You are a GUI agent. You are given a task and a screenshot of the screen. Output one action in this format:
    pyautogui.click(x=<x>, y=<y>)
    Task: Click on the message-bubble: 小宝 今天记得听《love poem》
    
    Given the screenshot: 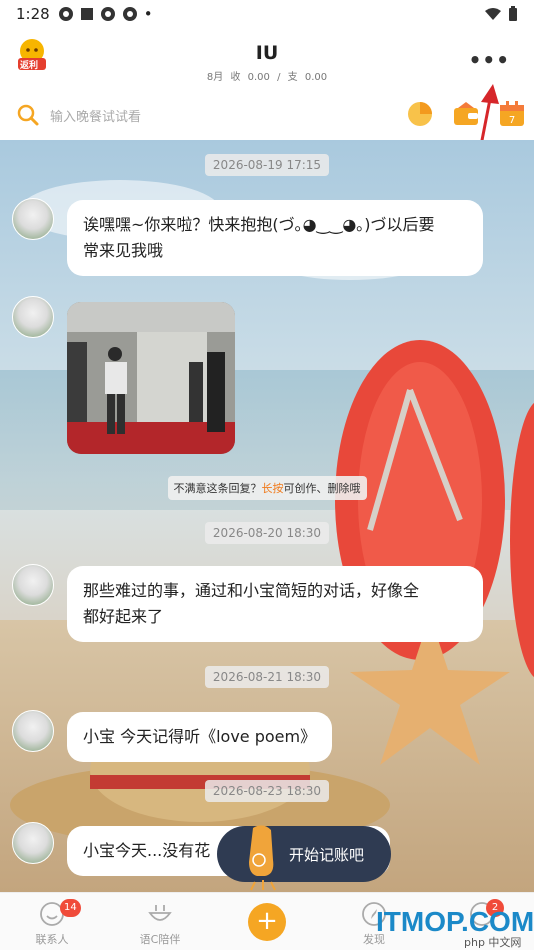 What is the action you would take?
    pyautogui.click(x=200, y=737)
    